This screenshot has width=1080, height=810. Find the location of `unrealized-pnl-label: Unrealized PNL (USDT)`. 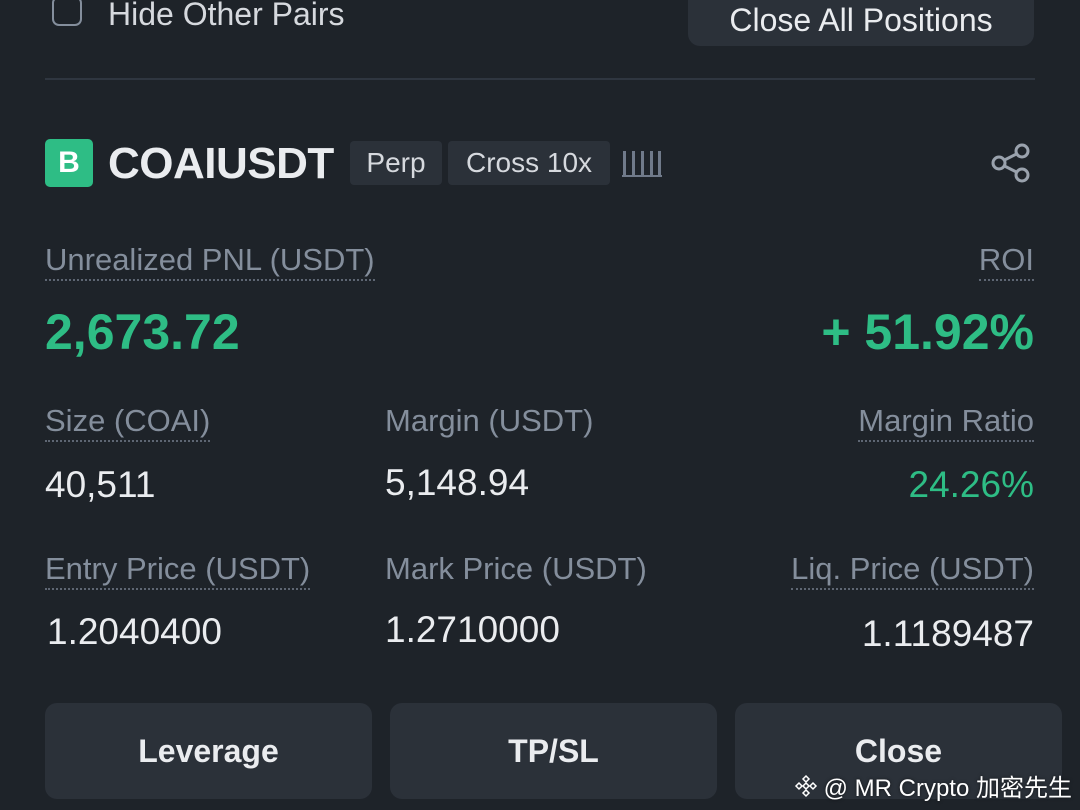

unrealized-pnl-label: Unrealized PNL (USDT) is located at coordinates (210, 261).